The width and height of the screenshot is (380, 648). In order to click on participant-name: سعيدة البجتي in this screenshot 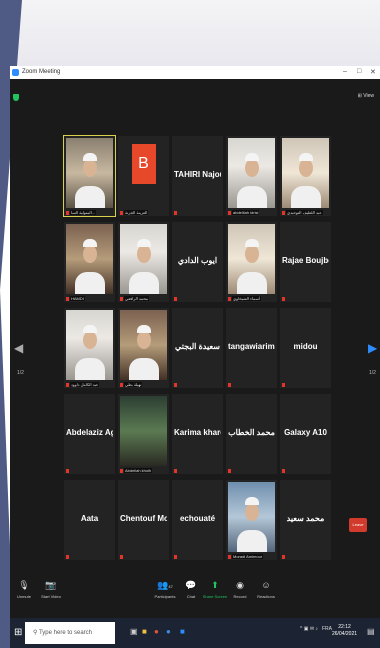, I will do `click(197, 346)`.